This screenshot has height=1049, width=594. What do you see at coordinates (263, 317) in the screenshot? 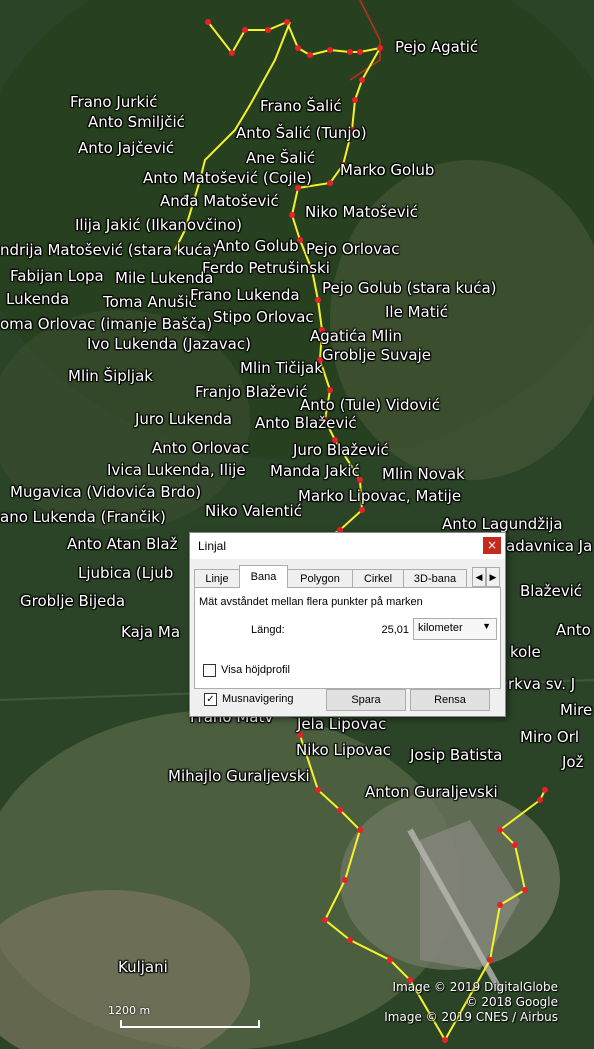
I see `place-label: Stipo Orlovac` at bounding box center [263, 317].